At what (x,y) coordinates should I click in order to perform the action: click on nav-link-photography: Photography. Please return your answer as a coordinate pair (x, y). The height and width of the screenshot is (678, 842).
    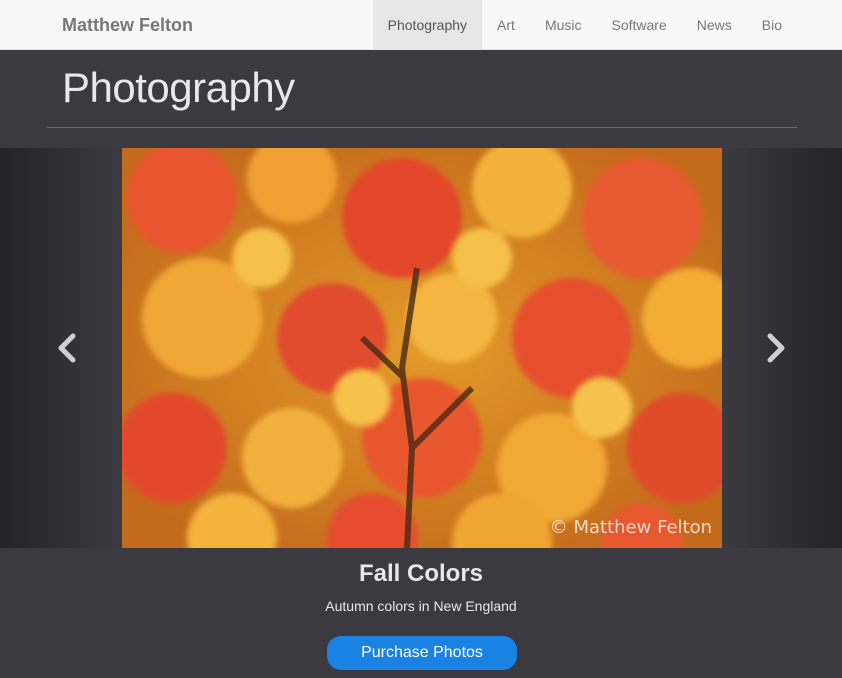
    Looking at the image, I should click on (427, 25).